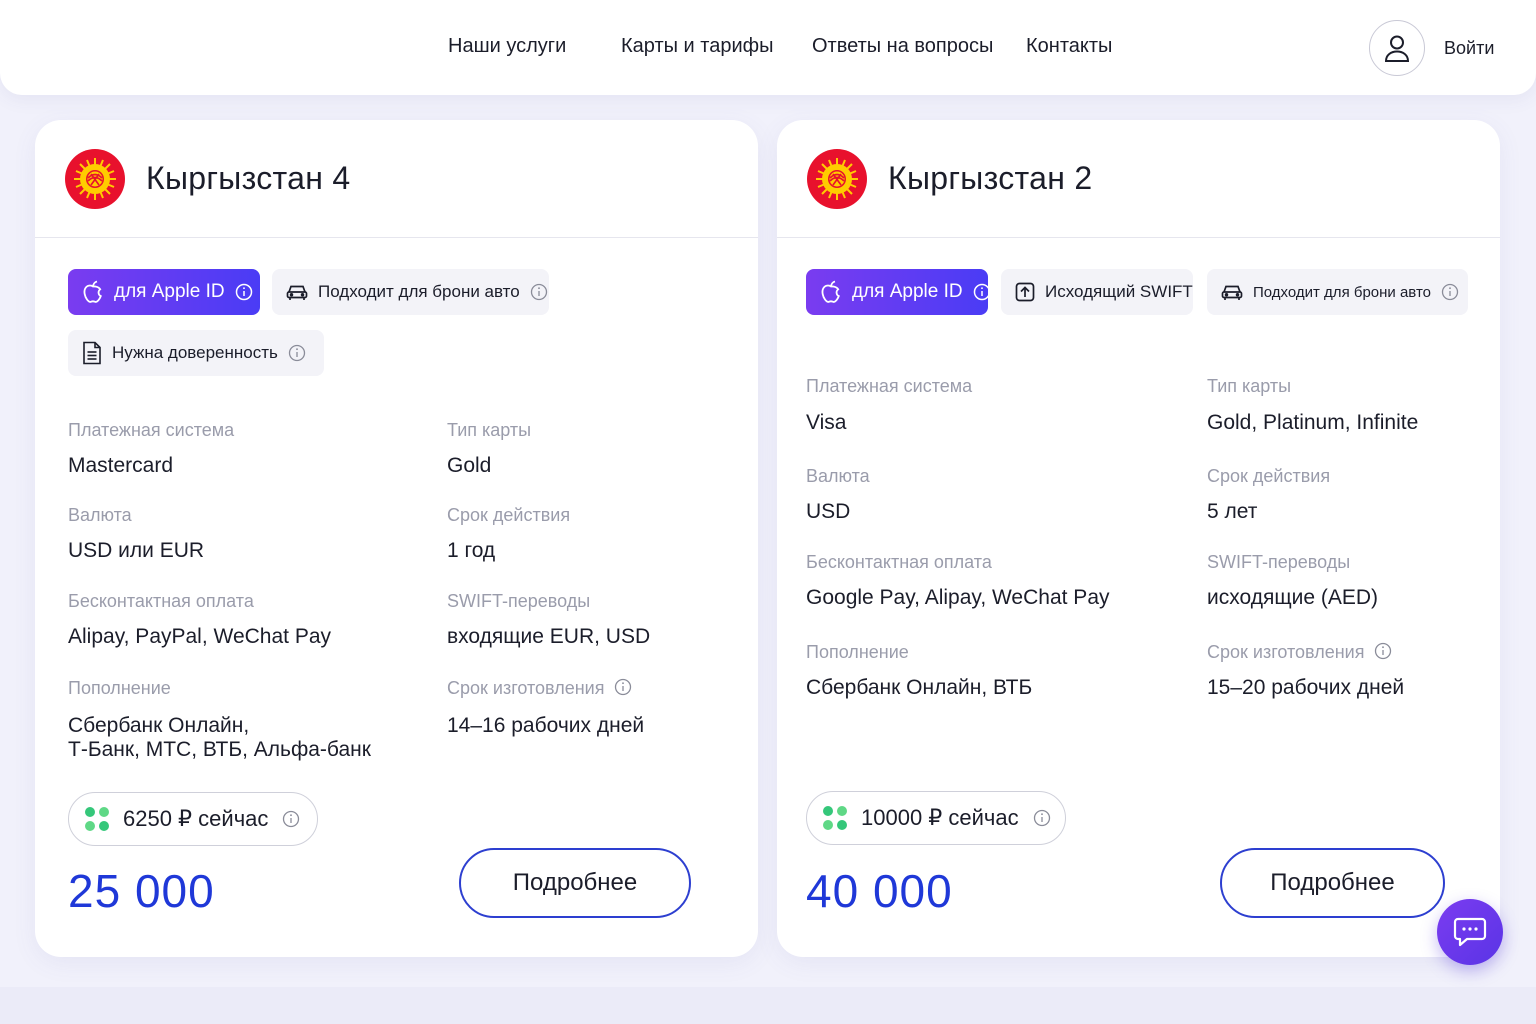 The width and height of the screenshot is (1536, 1024). I want to click on nav-link-faq: Ответы на вопросы, so click(902, 46).